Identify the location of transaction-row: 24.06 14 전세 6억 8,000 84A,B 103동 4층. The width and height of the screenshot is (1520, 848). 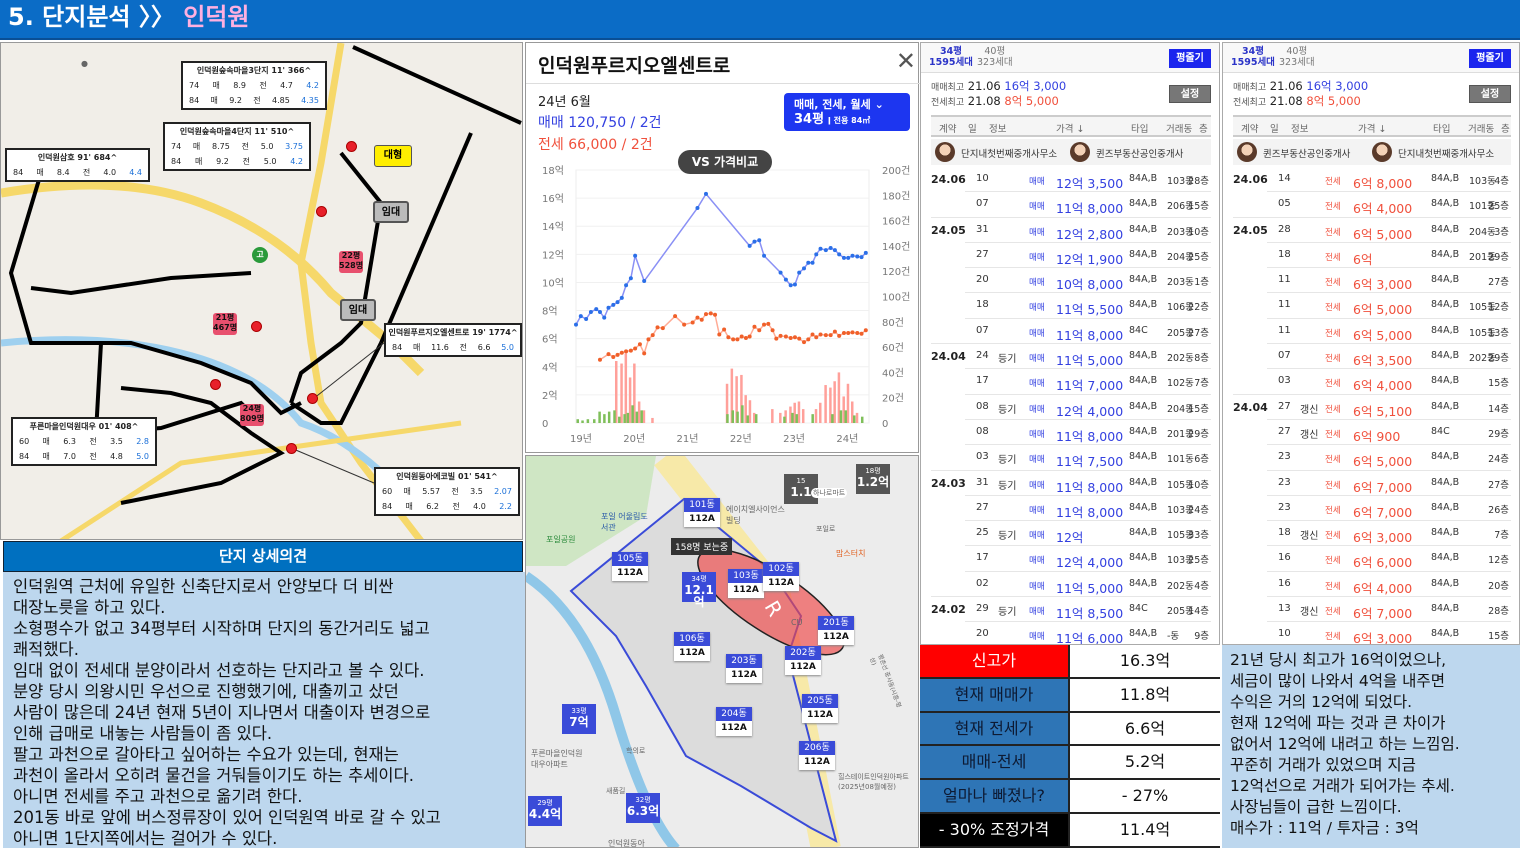
(1372, 180).